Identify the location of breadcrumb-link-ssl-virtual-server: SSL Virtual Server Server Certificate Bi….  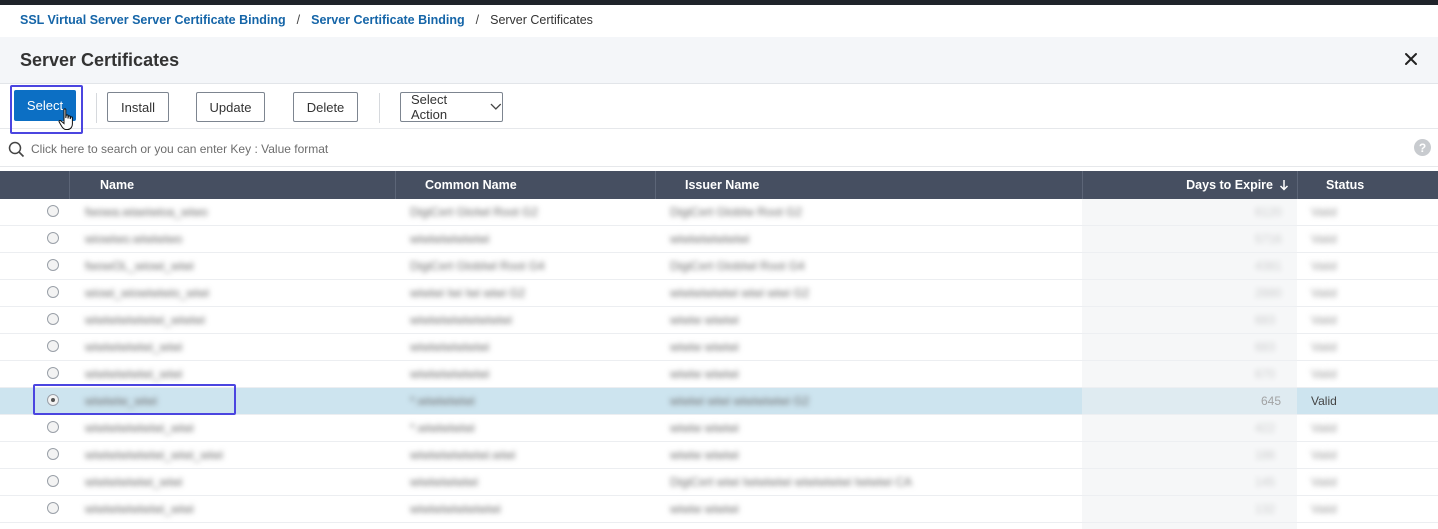
(153, 20).